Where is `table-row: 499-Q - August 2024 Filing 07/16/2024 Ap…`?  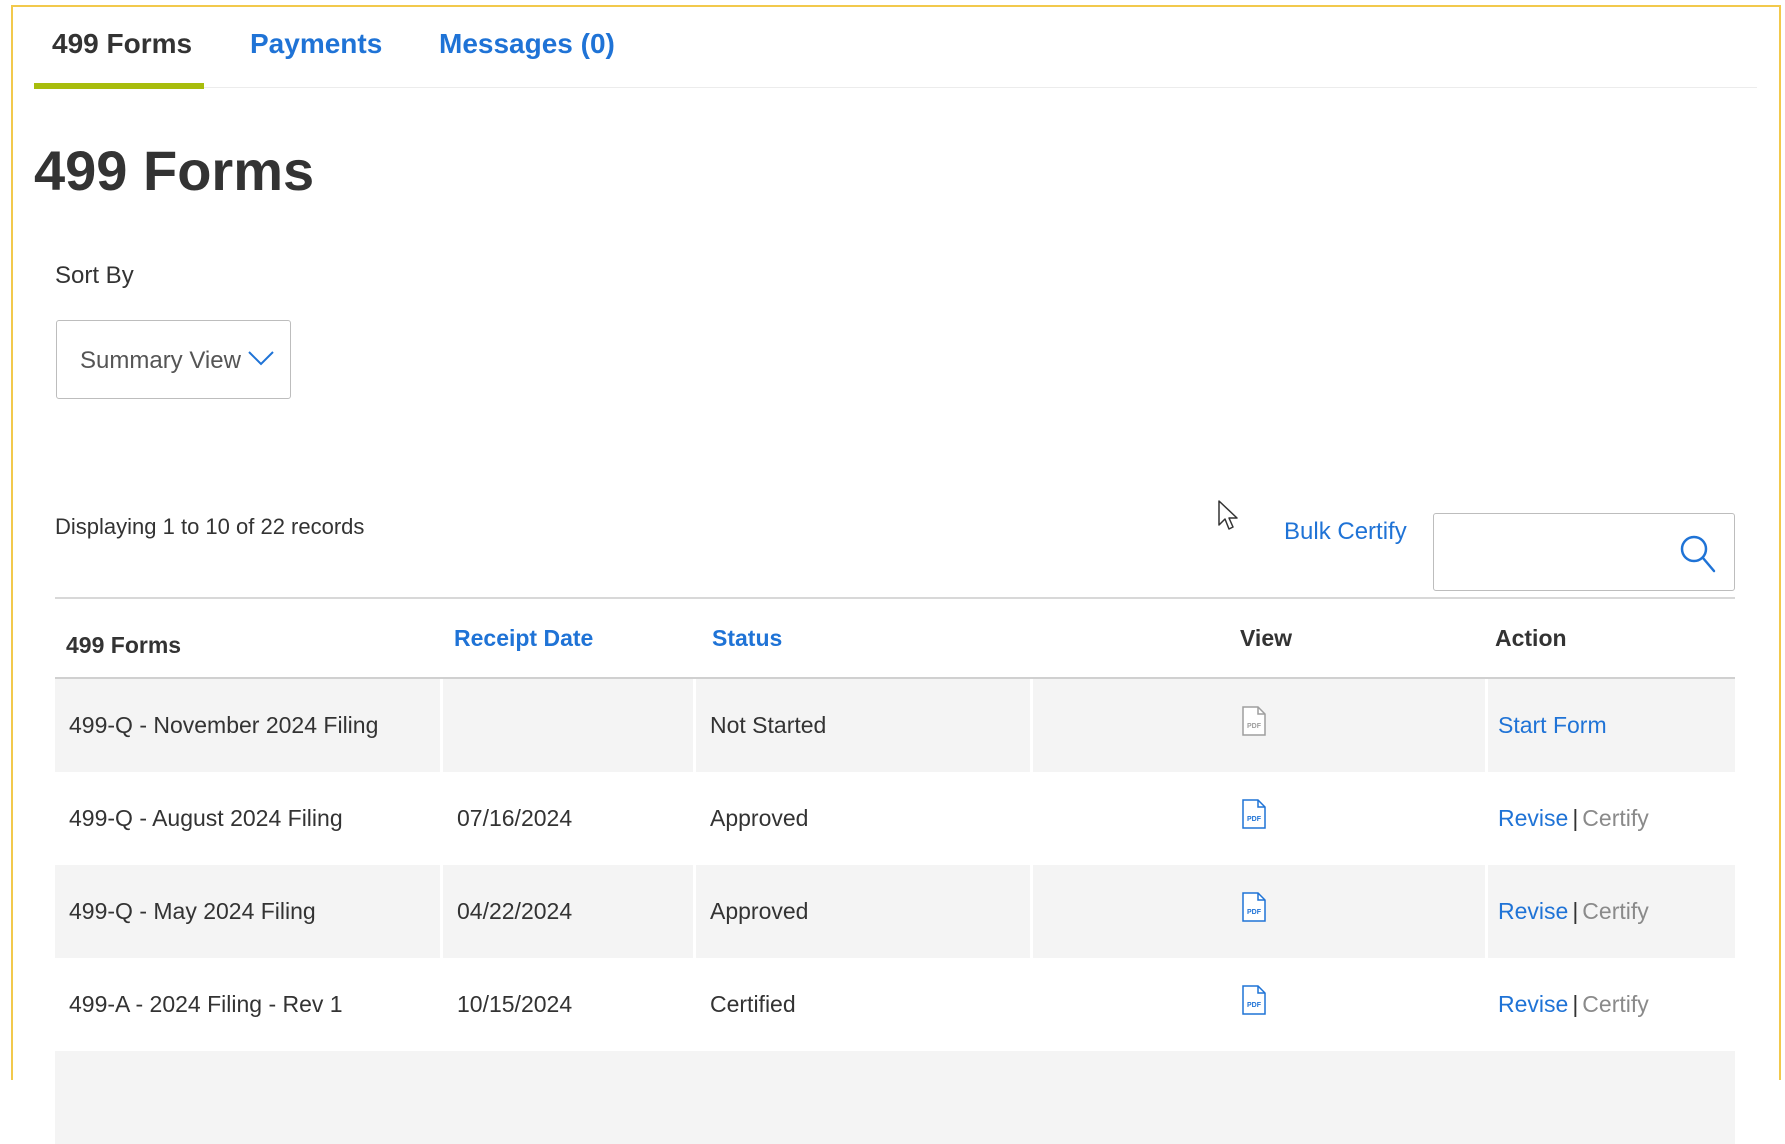
table-row: 499-Q - August 2024 Filing 07/16/2024 Ap… is located at coordinates (895, 818).